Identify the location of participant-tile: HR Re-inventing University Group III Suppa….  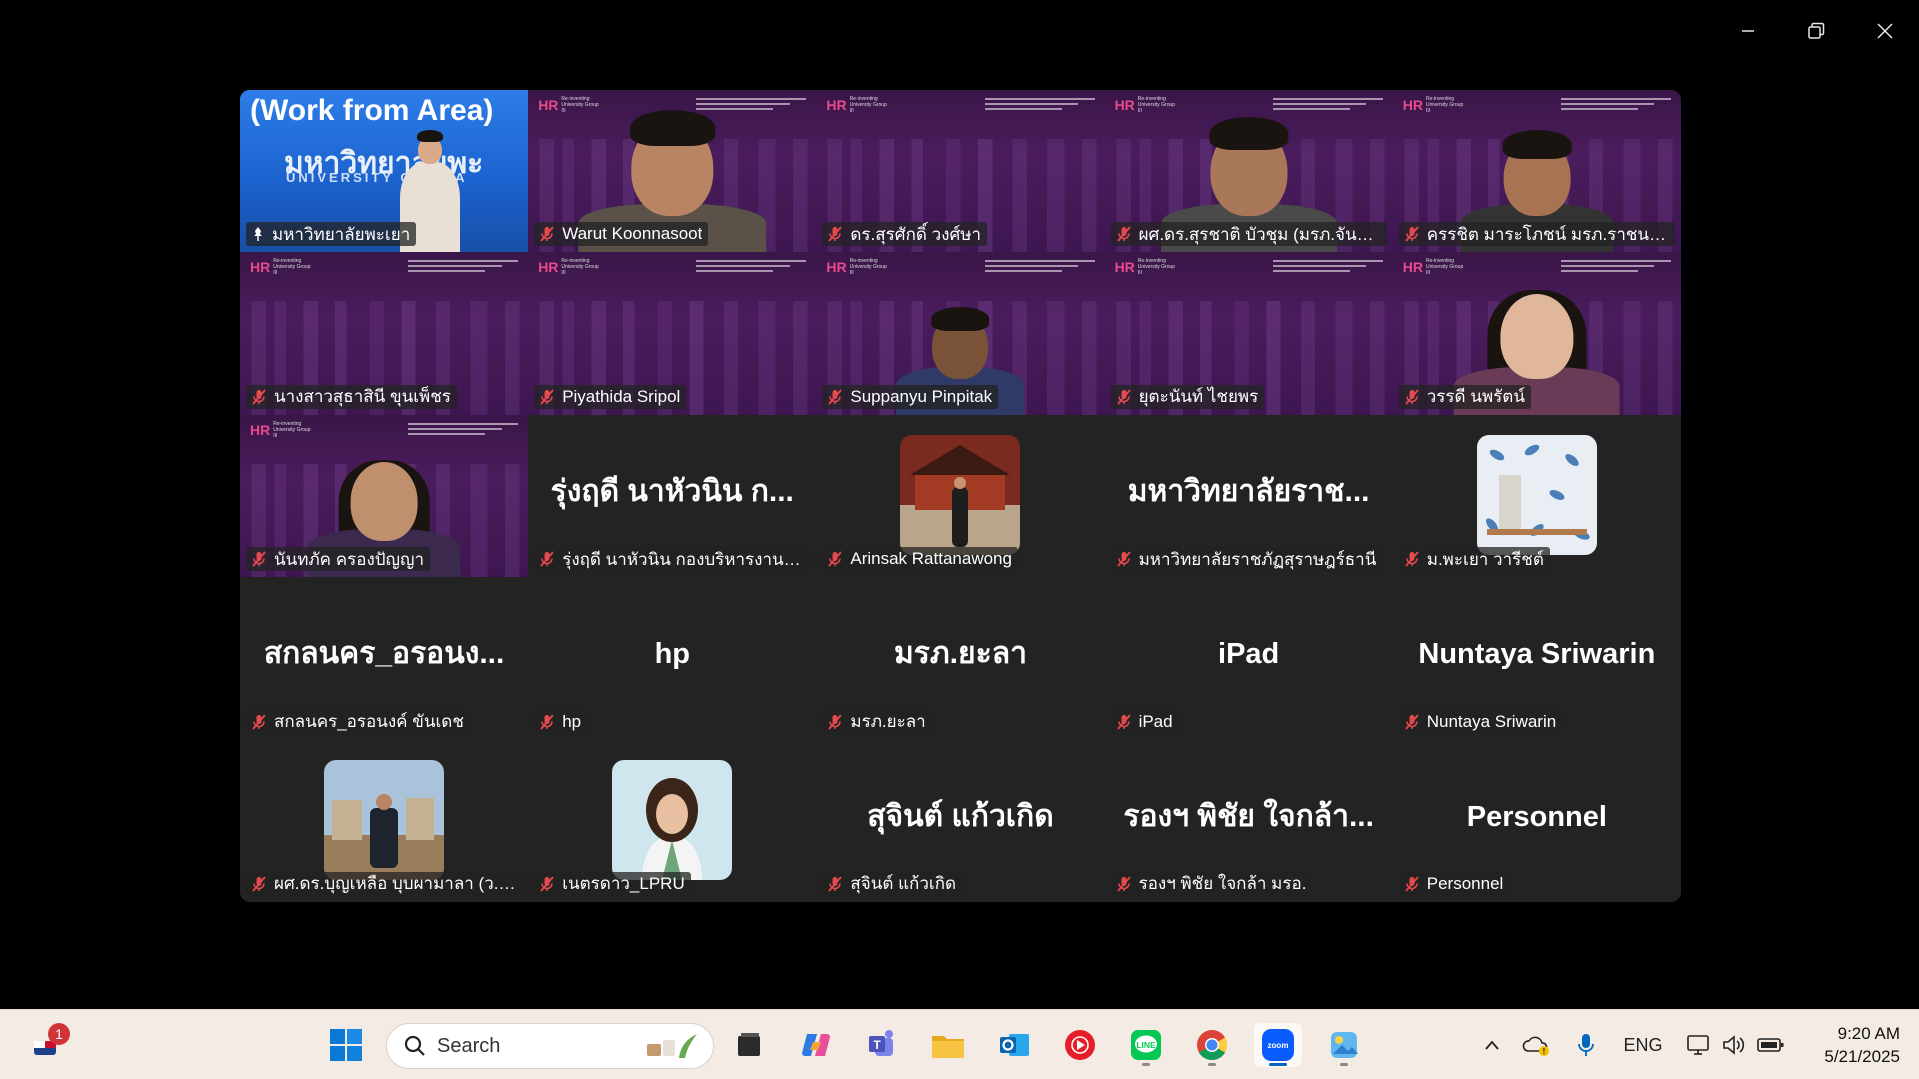
(960, 333).